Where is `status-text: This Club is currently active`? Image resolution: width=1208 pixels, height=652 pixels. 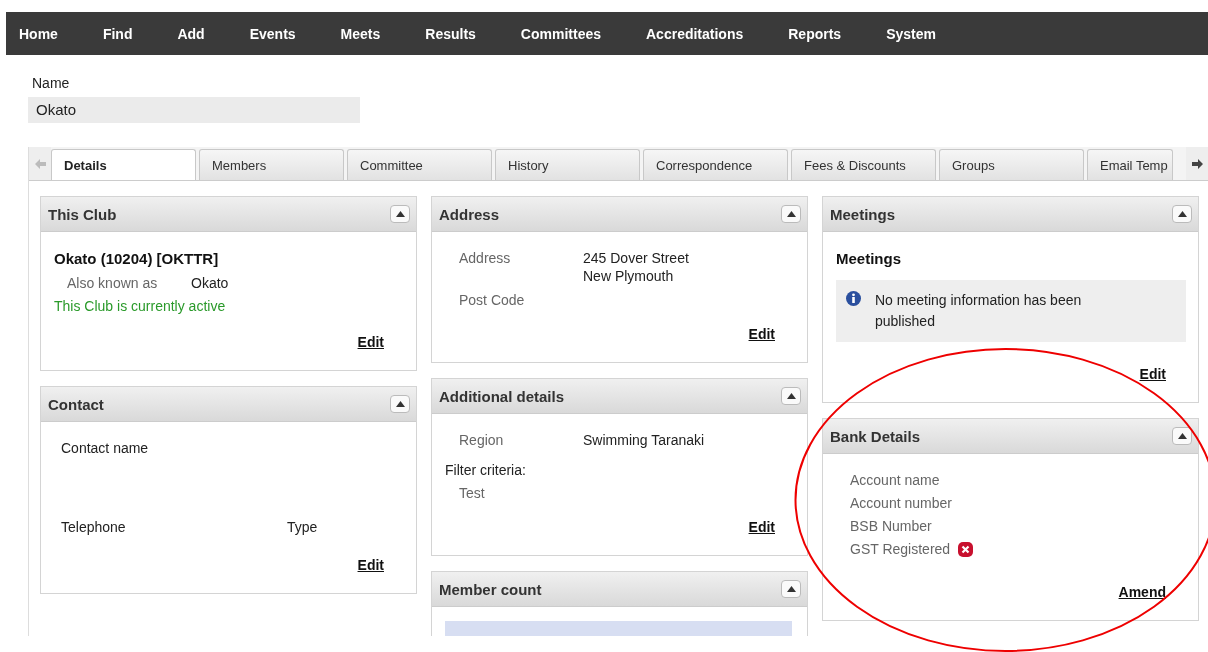 status-text: This Club is currently active is located at coordinates (140, 306).